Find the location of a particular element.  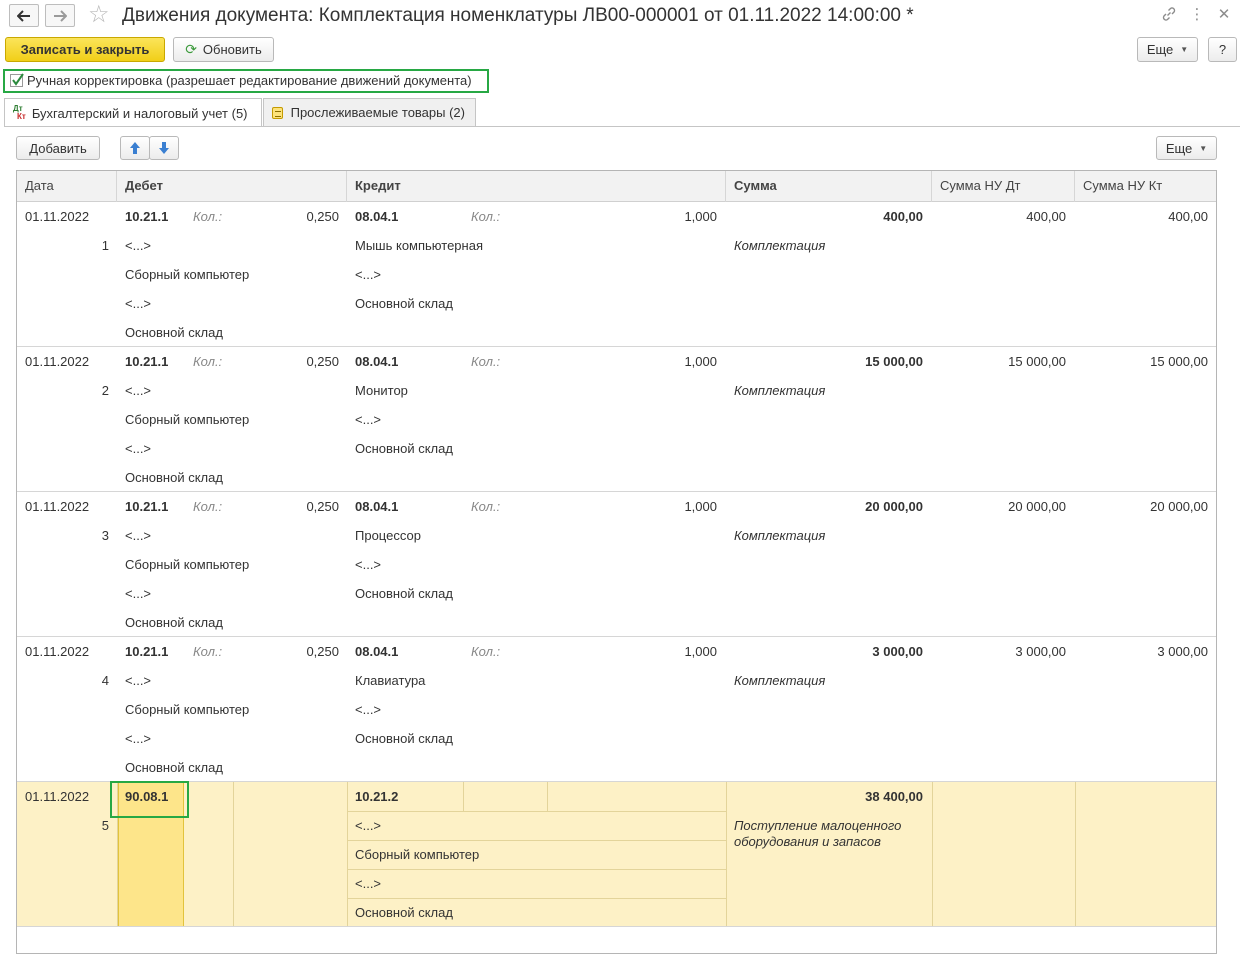

credit-account: 10.21.2 is located at coordinates (376, 797).